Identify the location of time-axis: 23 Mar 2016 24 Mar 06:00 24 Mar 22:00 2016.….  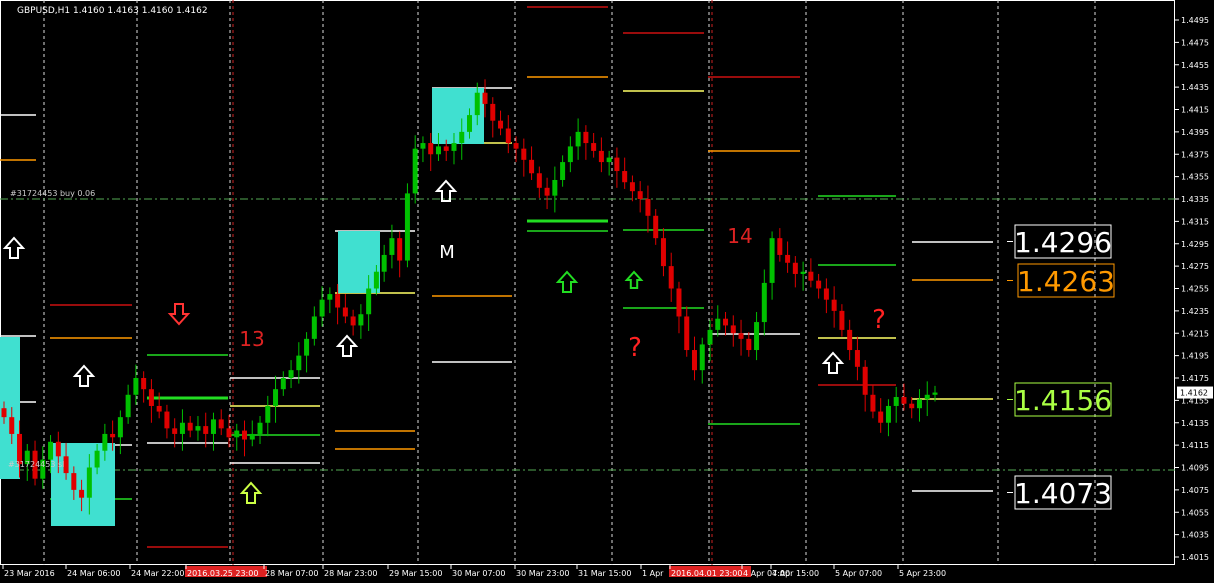
(474, 571).